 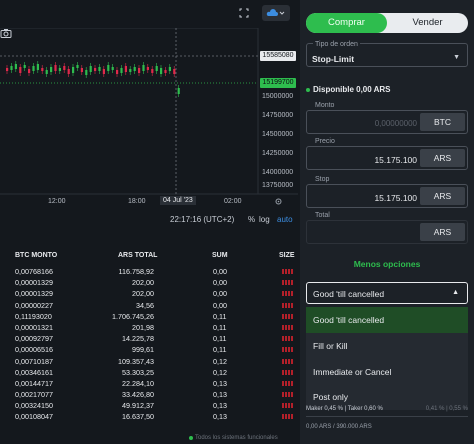 What do you see at coordinates (138, 406) in the screenshot?
I see `row-total: 49.912,37` at bounding box center [138, 406].